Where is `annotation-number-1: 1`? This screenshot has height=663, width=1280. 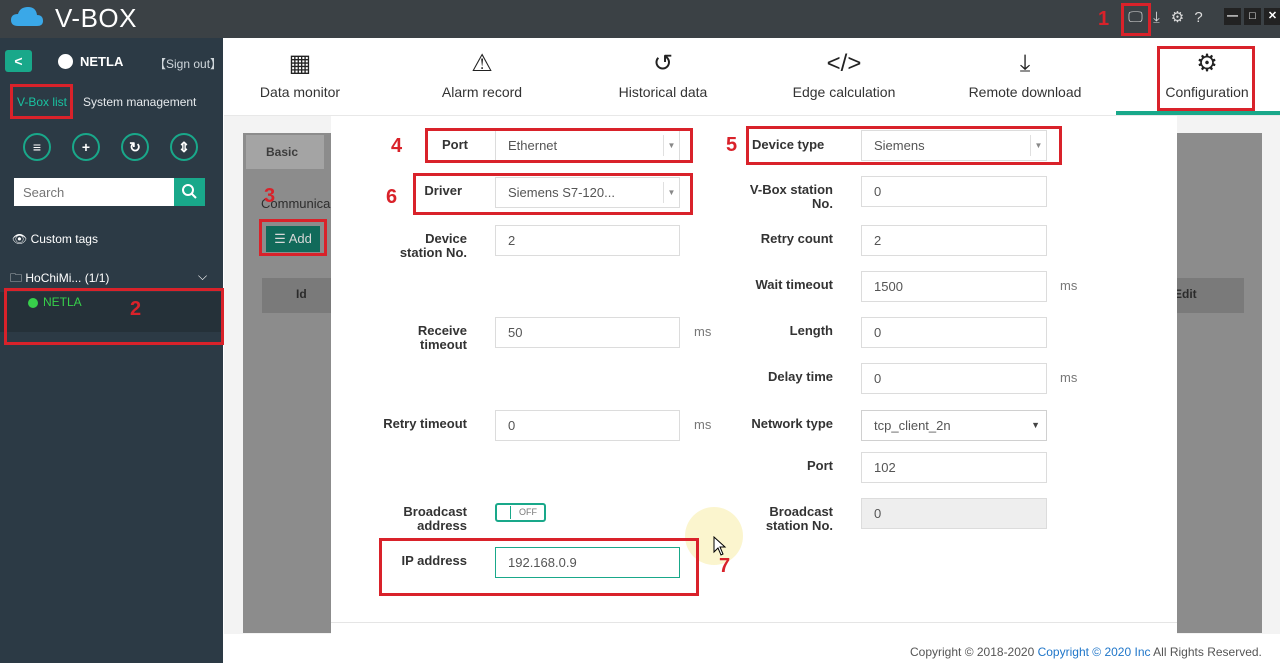
annotation-number-1: 1 is located at coordinates (1104, 19).